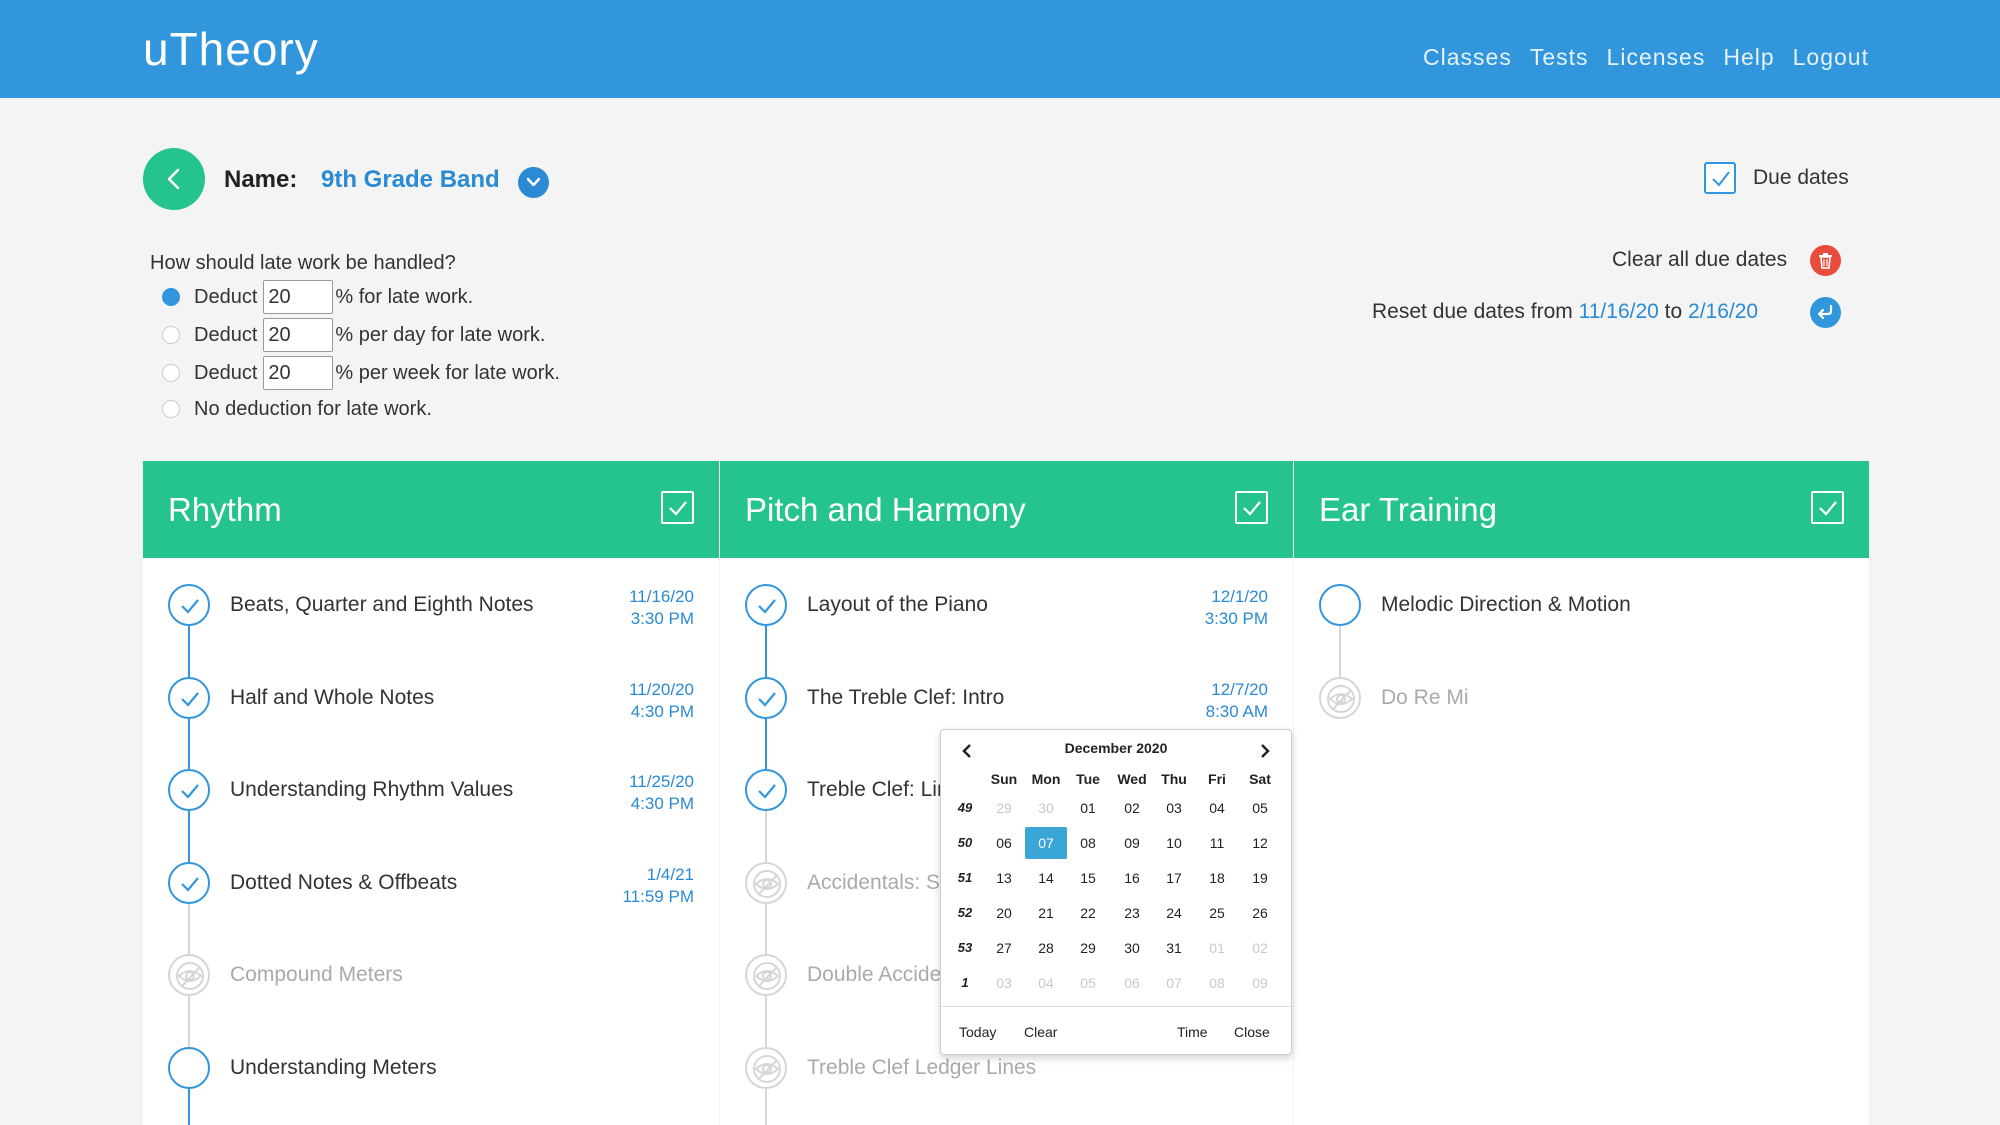 The width and height of the screenshot is (2000, 1125). What do you see at coordinates (431, 1000) in the screenshot?
I see `lesson-item: Compound Meters` at bounding box center [431, 1000].